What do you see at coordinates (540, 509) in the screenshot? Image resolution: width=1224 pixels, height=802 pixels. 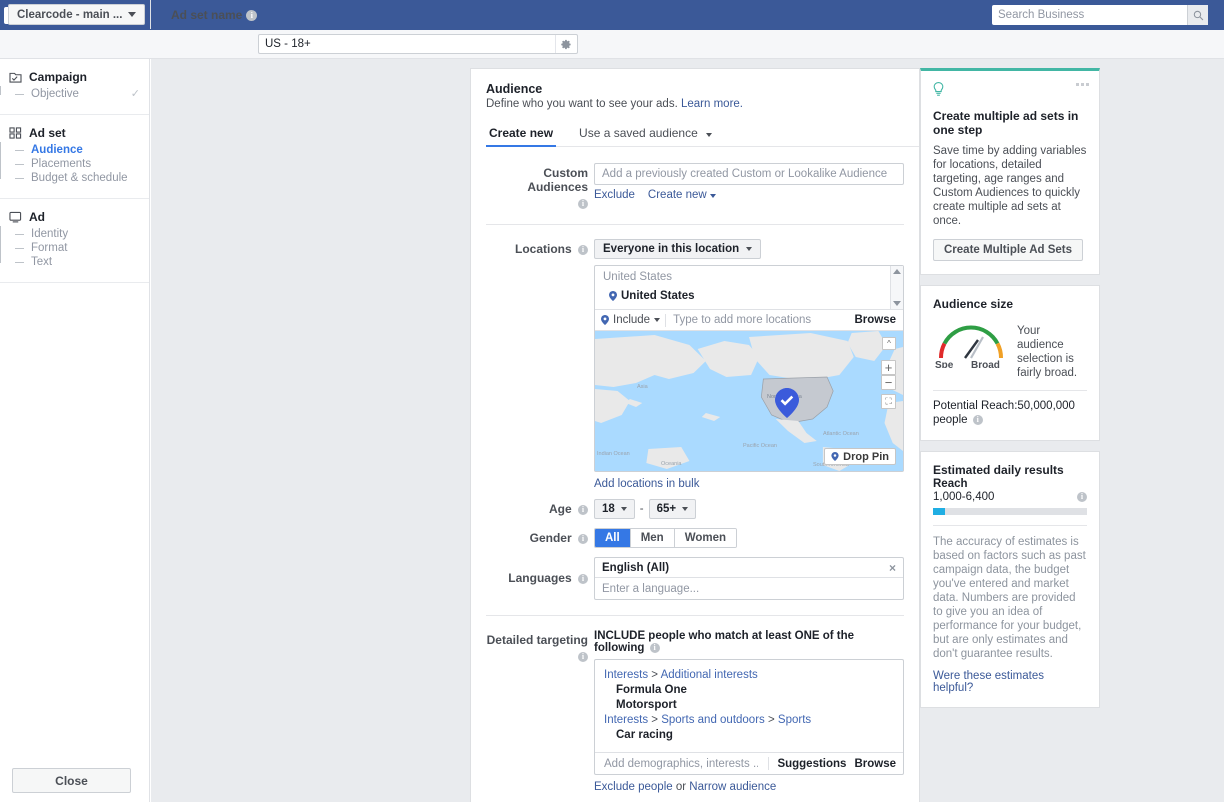 I see `age-label: Age i` at bounding box center [540, 509].